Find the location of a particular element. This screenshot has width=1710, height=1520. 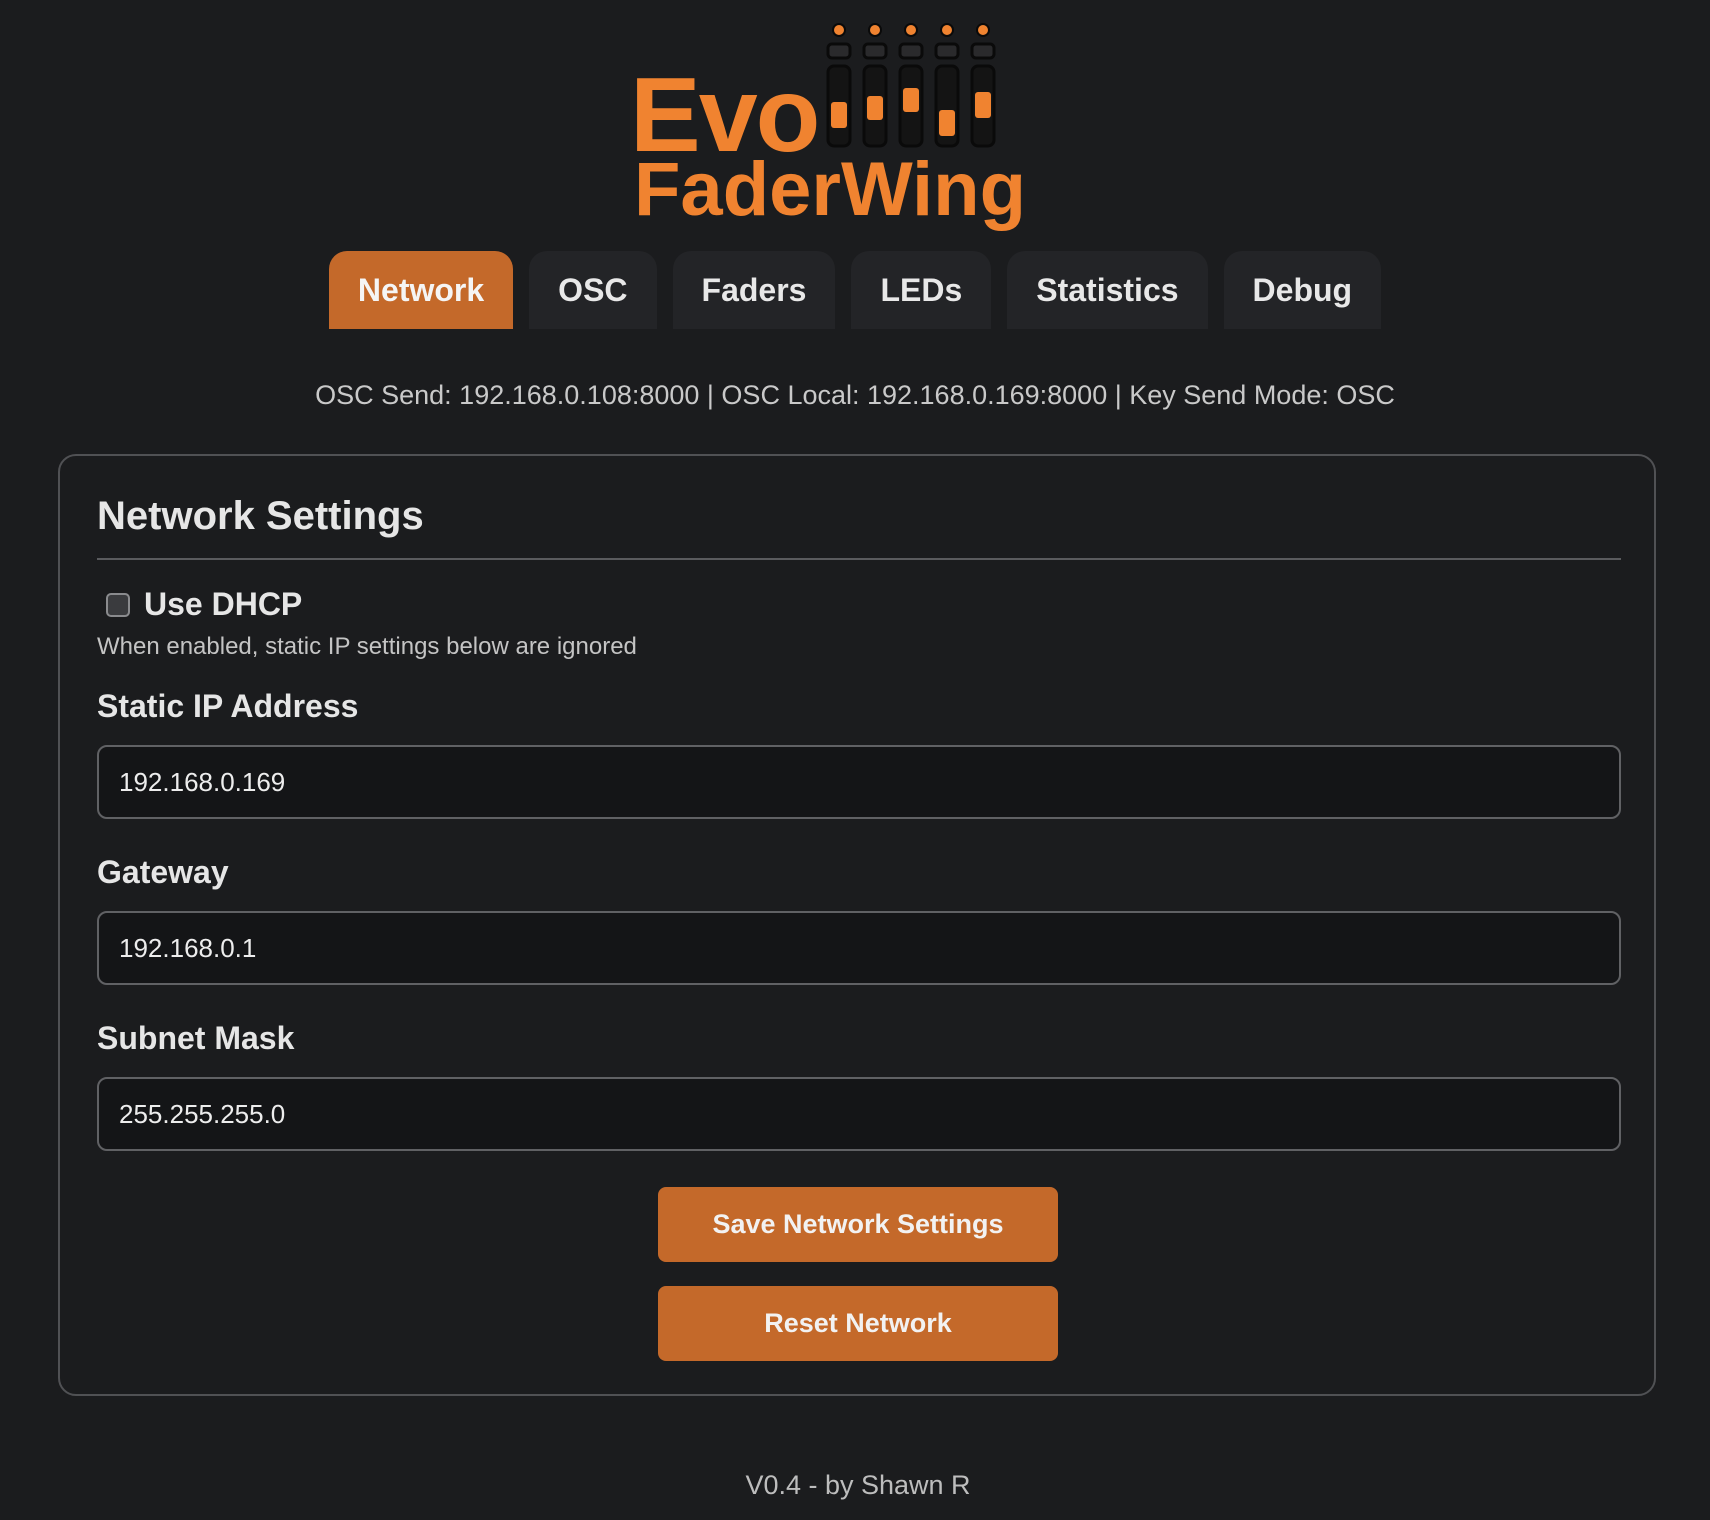

tab-bar: Network OSC Faders LEDs Statistics Debug is located at coordinates (855, 290).